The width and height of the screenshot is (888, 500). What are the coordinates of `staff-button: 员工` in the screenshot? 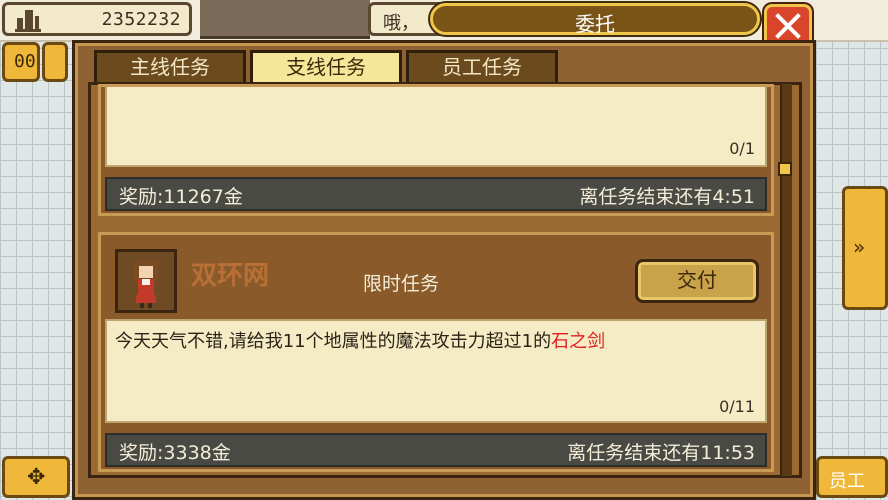 It's located at (852, 477).